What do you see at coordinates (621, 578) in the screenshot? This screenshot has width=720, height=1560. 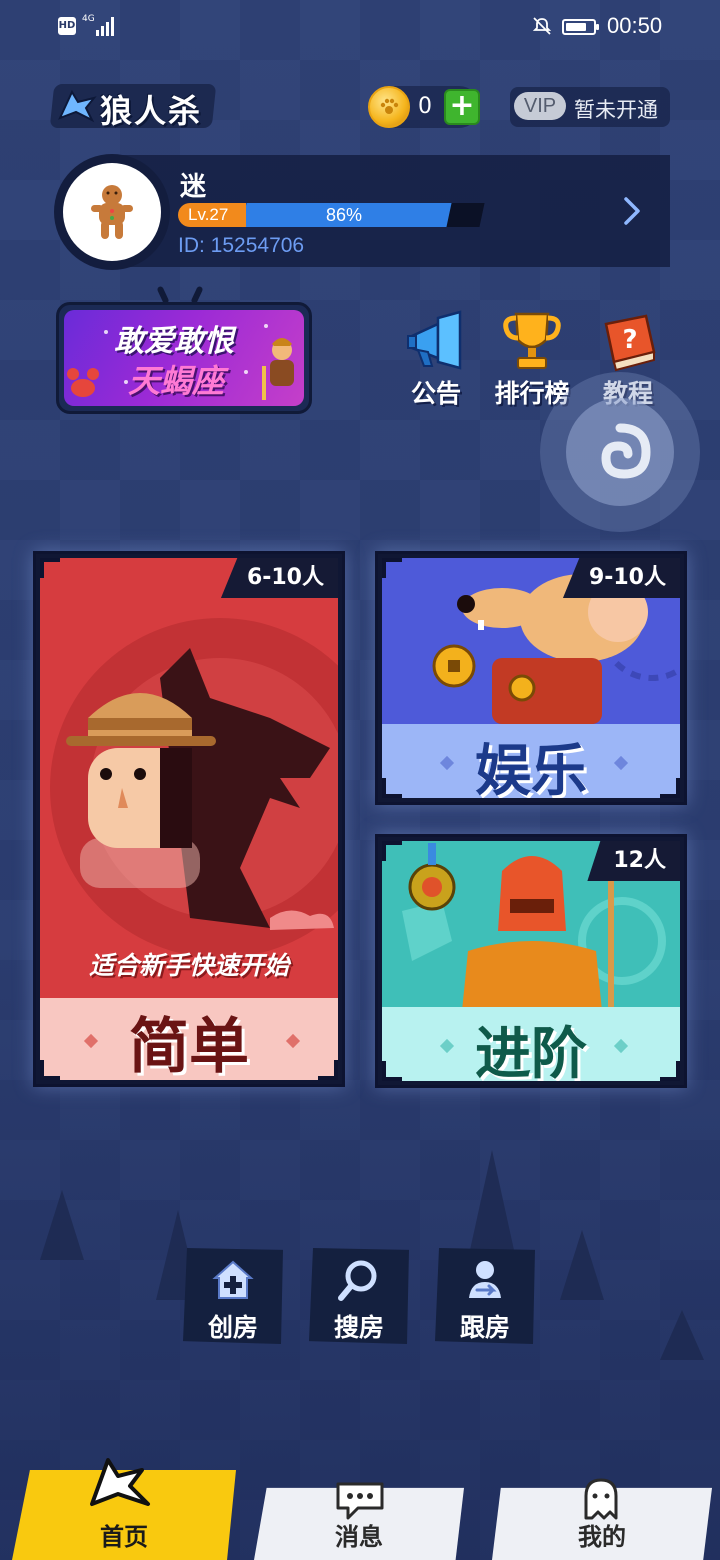 I see `player-count-fun: 9-10人` at bounding box center [621, 578].